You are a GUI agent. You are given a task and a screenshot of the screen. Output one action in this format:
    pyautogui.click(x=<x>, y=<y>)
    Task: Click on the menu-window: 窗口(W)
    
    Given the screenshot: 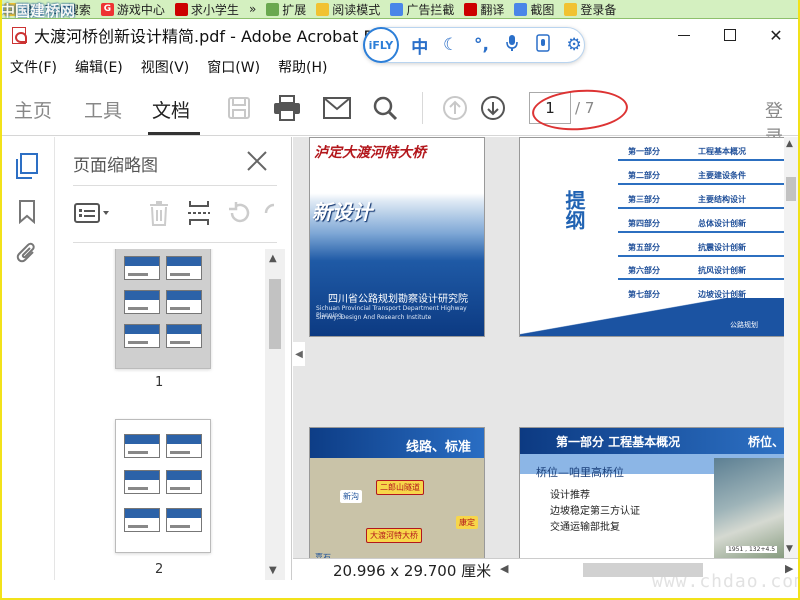 What is the action you would take?
    pyautogui.click(x=233, y=67)
    